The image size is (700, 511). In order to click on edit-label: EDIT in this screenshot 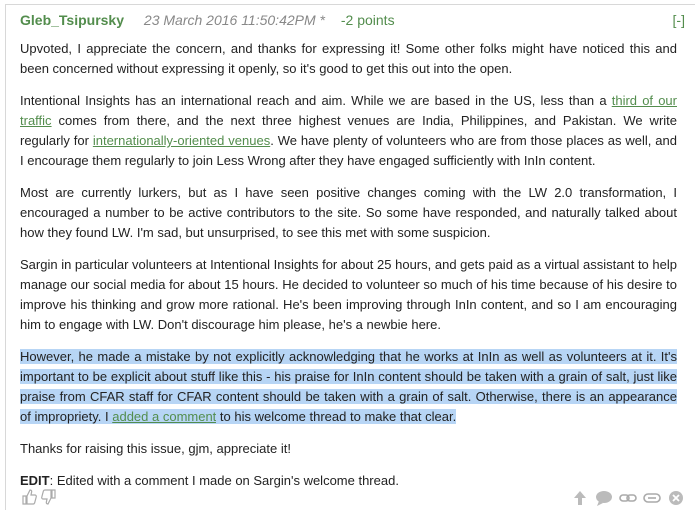, I will do `click(35, 480)`.